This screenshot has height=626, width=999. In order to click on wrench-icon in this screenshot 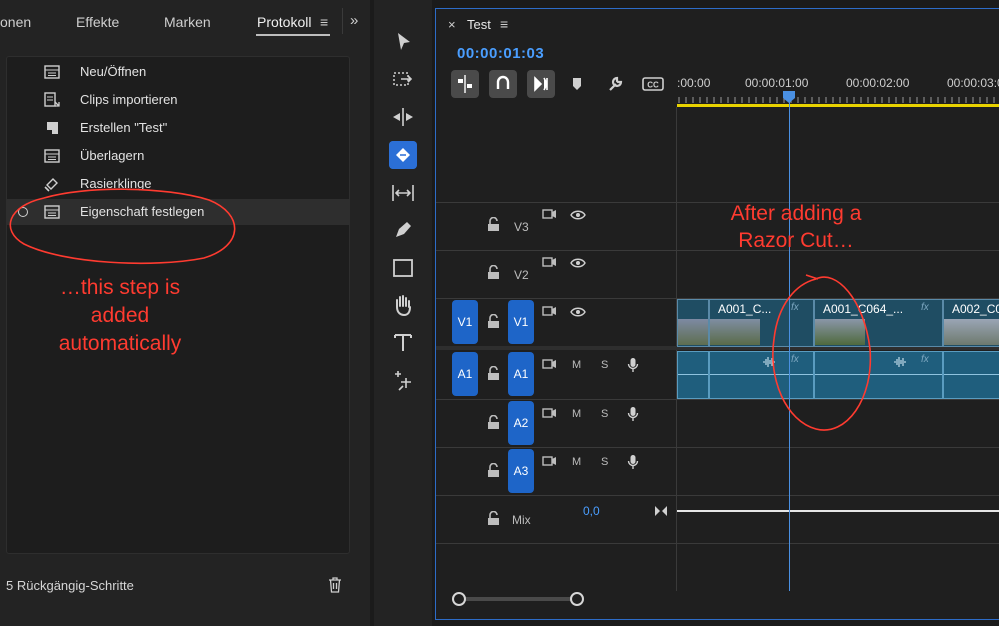, I will do `click(615, 84)`.